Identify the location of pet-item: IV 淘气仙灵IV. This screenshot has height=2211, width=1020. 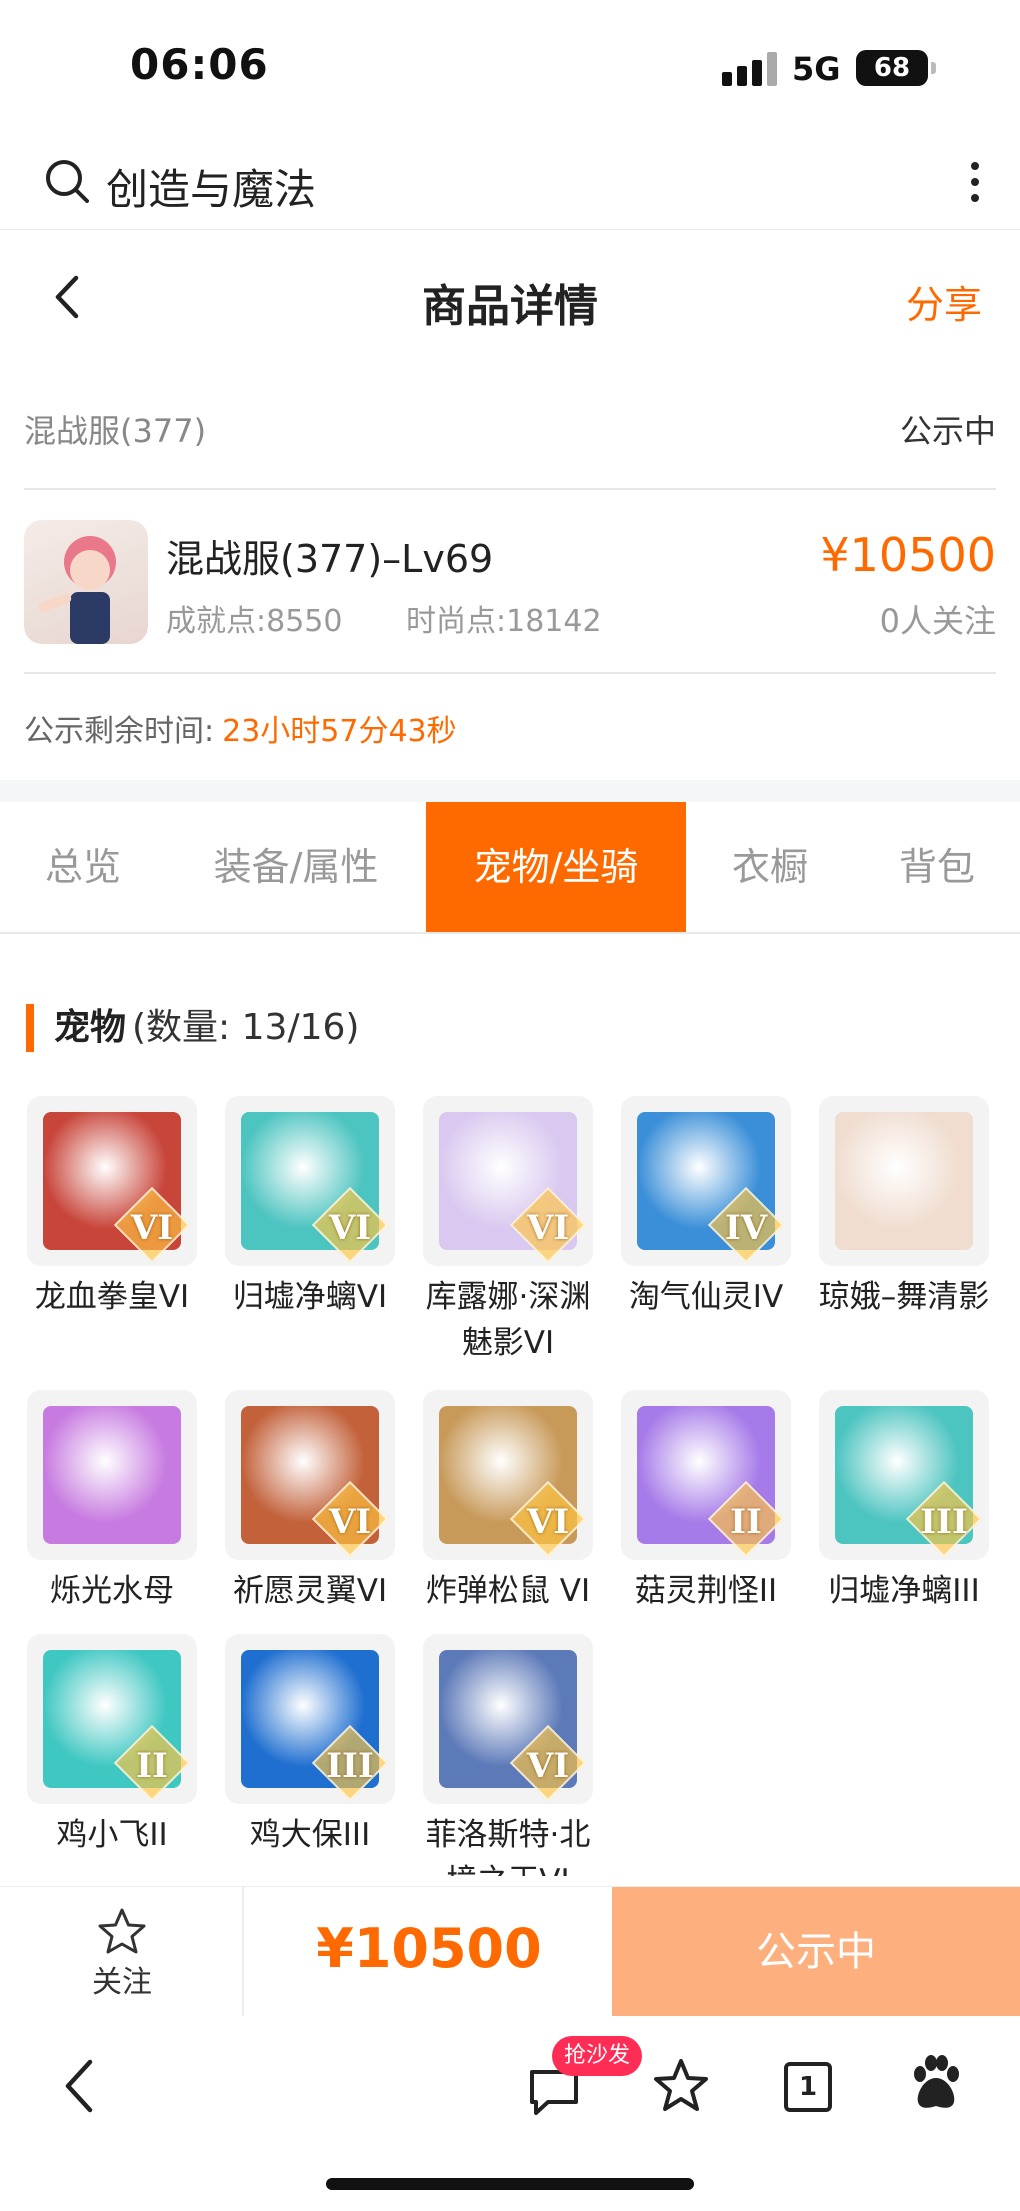
(706, 1208).